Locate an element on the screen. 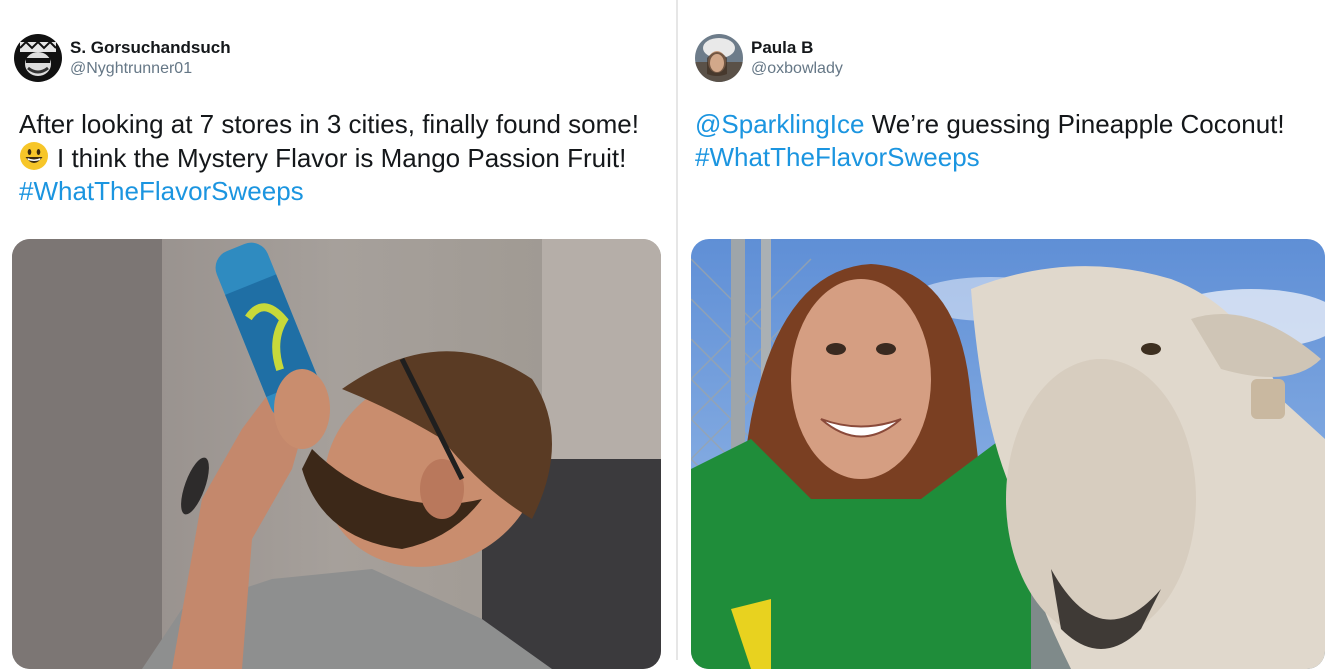 The image size is (1337, 669). author-name: S. Gorsuchandsuch is located at coordinates (150, 48).